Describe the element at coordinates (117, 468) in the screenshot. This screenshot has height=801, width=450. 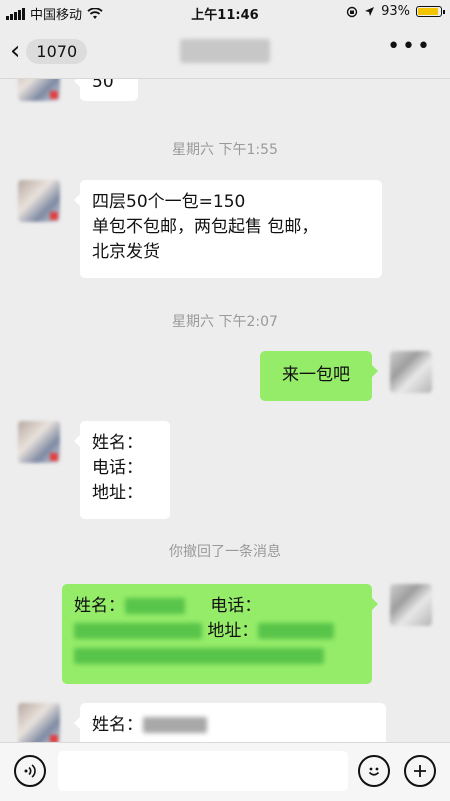
I see `message-line: 电话：` at that location.